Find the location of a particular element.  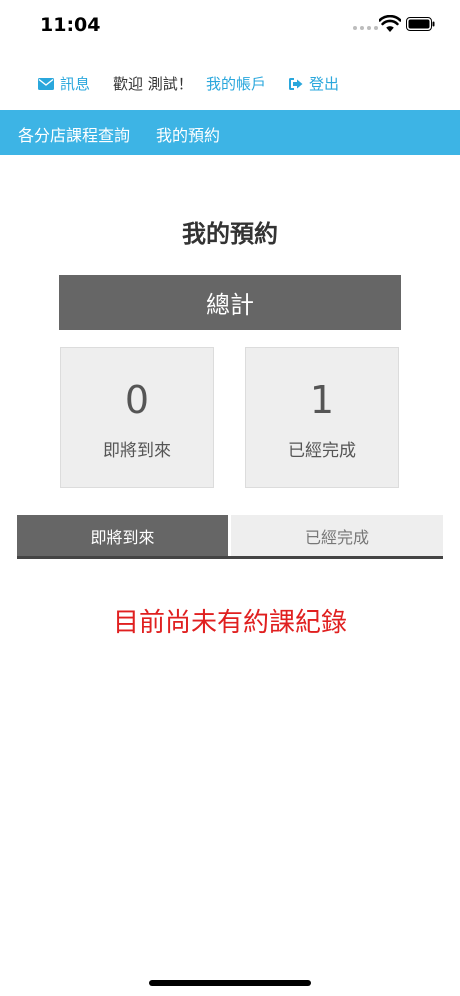

my-account-link: 我的帳戶 is located at coordinates (236, 83).